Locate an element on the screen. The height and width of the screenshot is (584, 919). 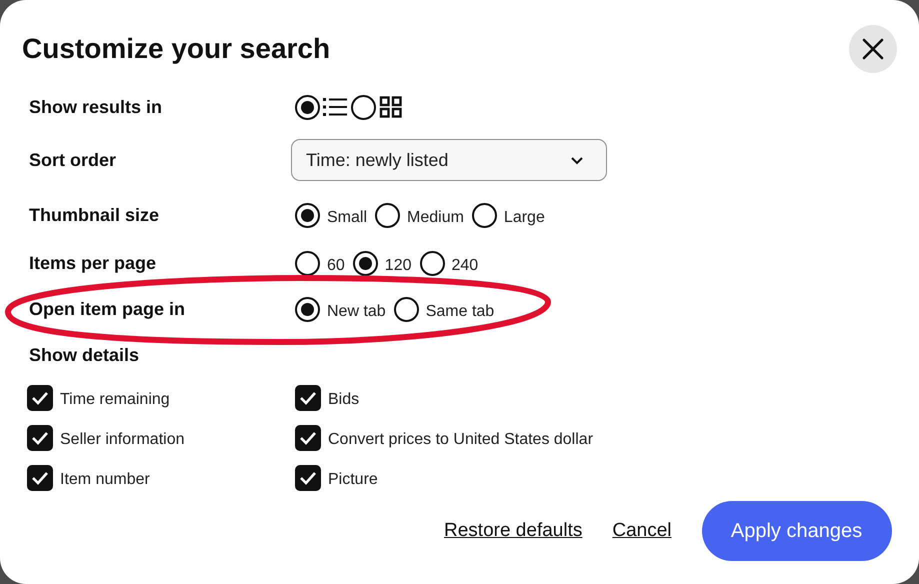
option-label: 240 is located at coordinates (465, 266).